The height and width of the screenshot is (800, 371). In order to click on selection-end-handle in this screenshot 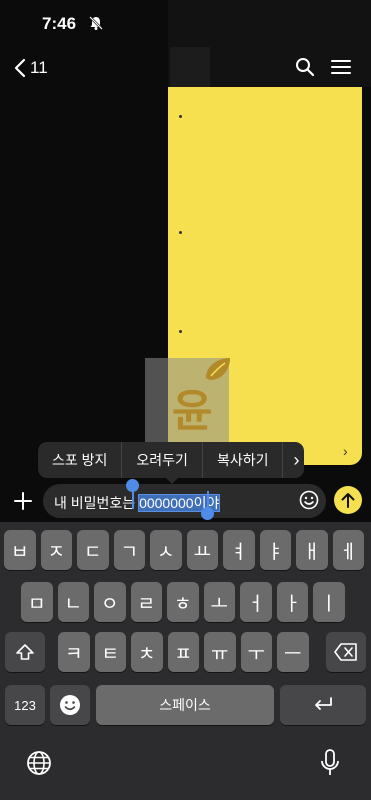, I will do `click(207, 513)`.